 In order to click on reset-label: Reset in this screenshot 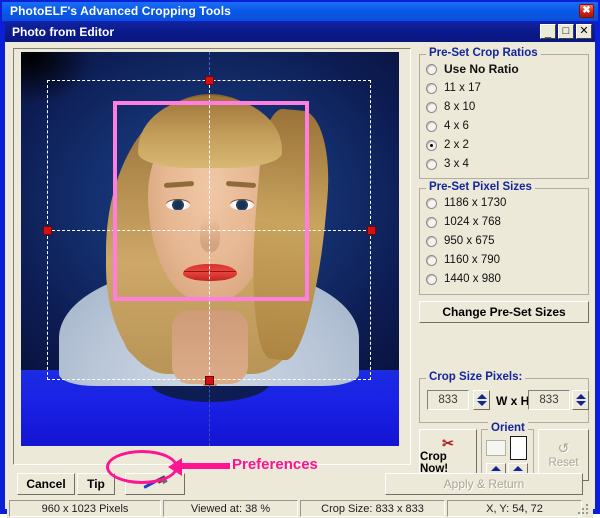, I will do `click(563, 463)`.